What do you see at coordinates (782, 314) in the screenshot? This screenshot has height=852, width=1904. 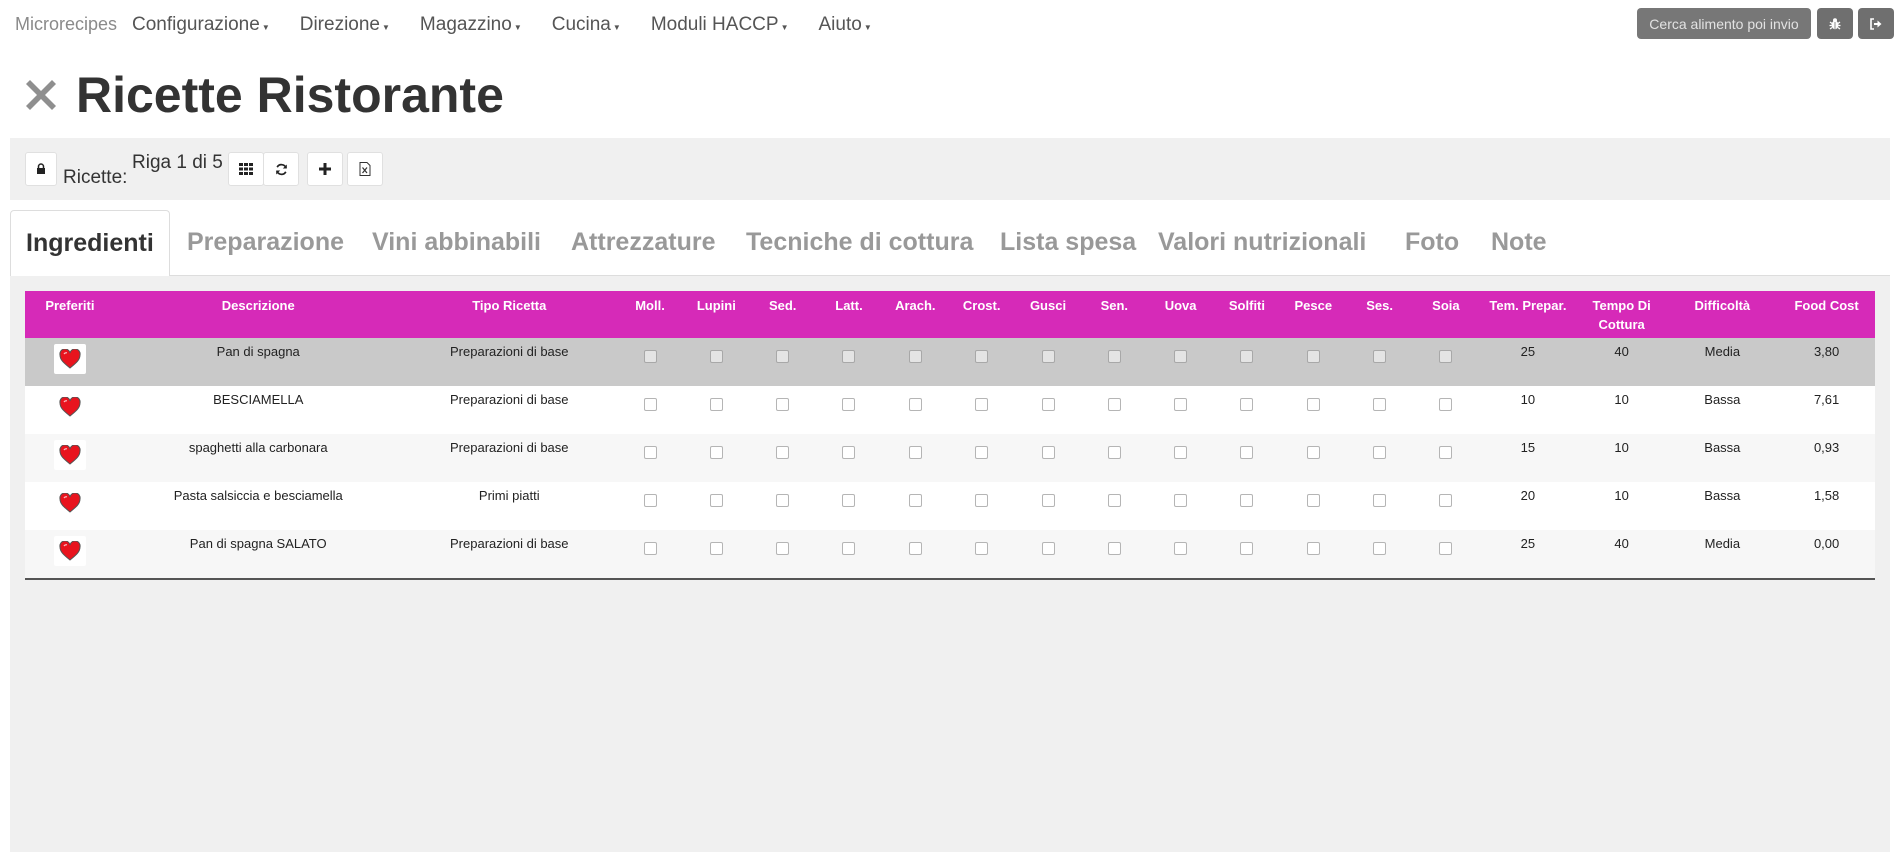 I see `col-allergen: Sed.` at bounding box center [782, 314].